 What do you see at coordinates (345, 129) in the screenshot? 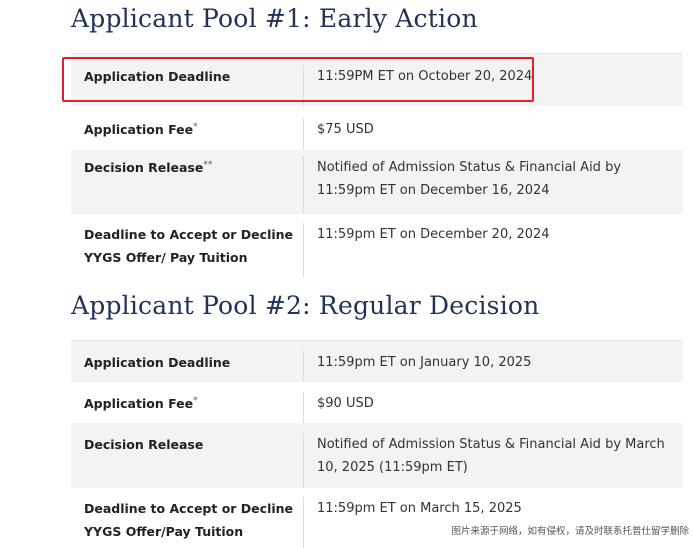
I see `row-value: $75 USD` at bounding box center [345, 129].